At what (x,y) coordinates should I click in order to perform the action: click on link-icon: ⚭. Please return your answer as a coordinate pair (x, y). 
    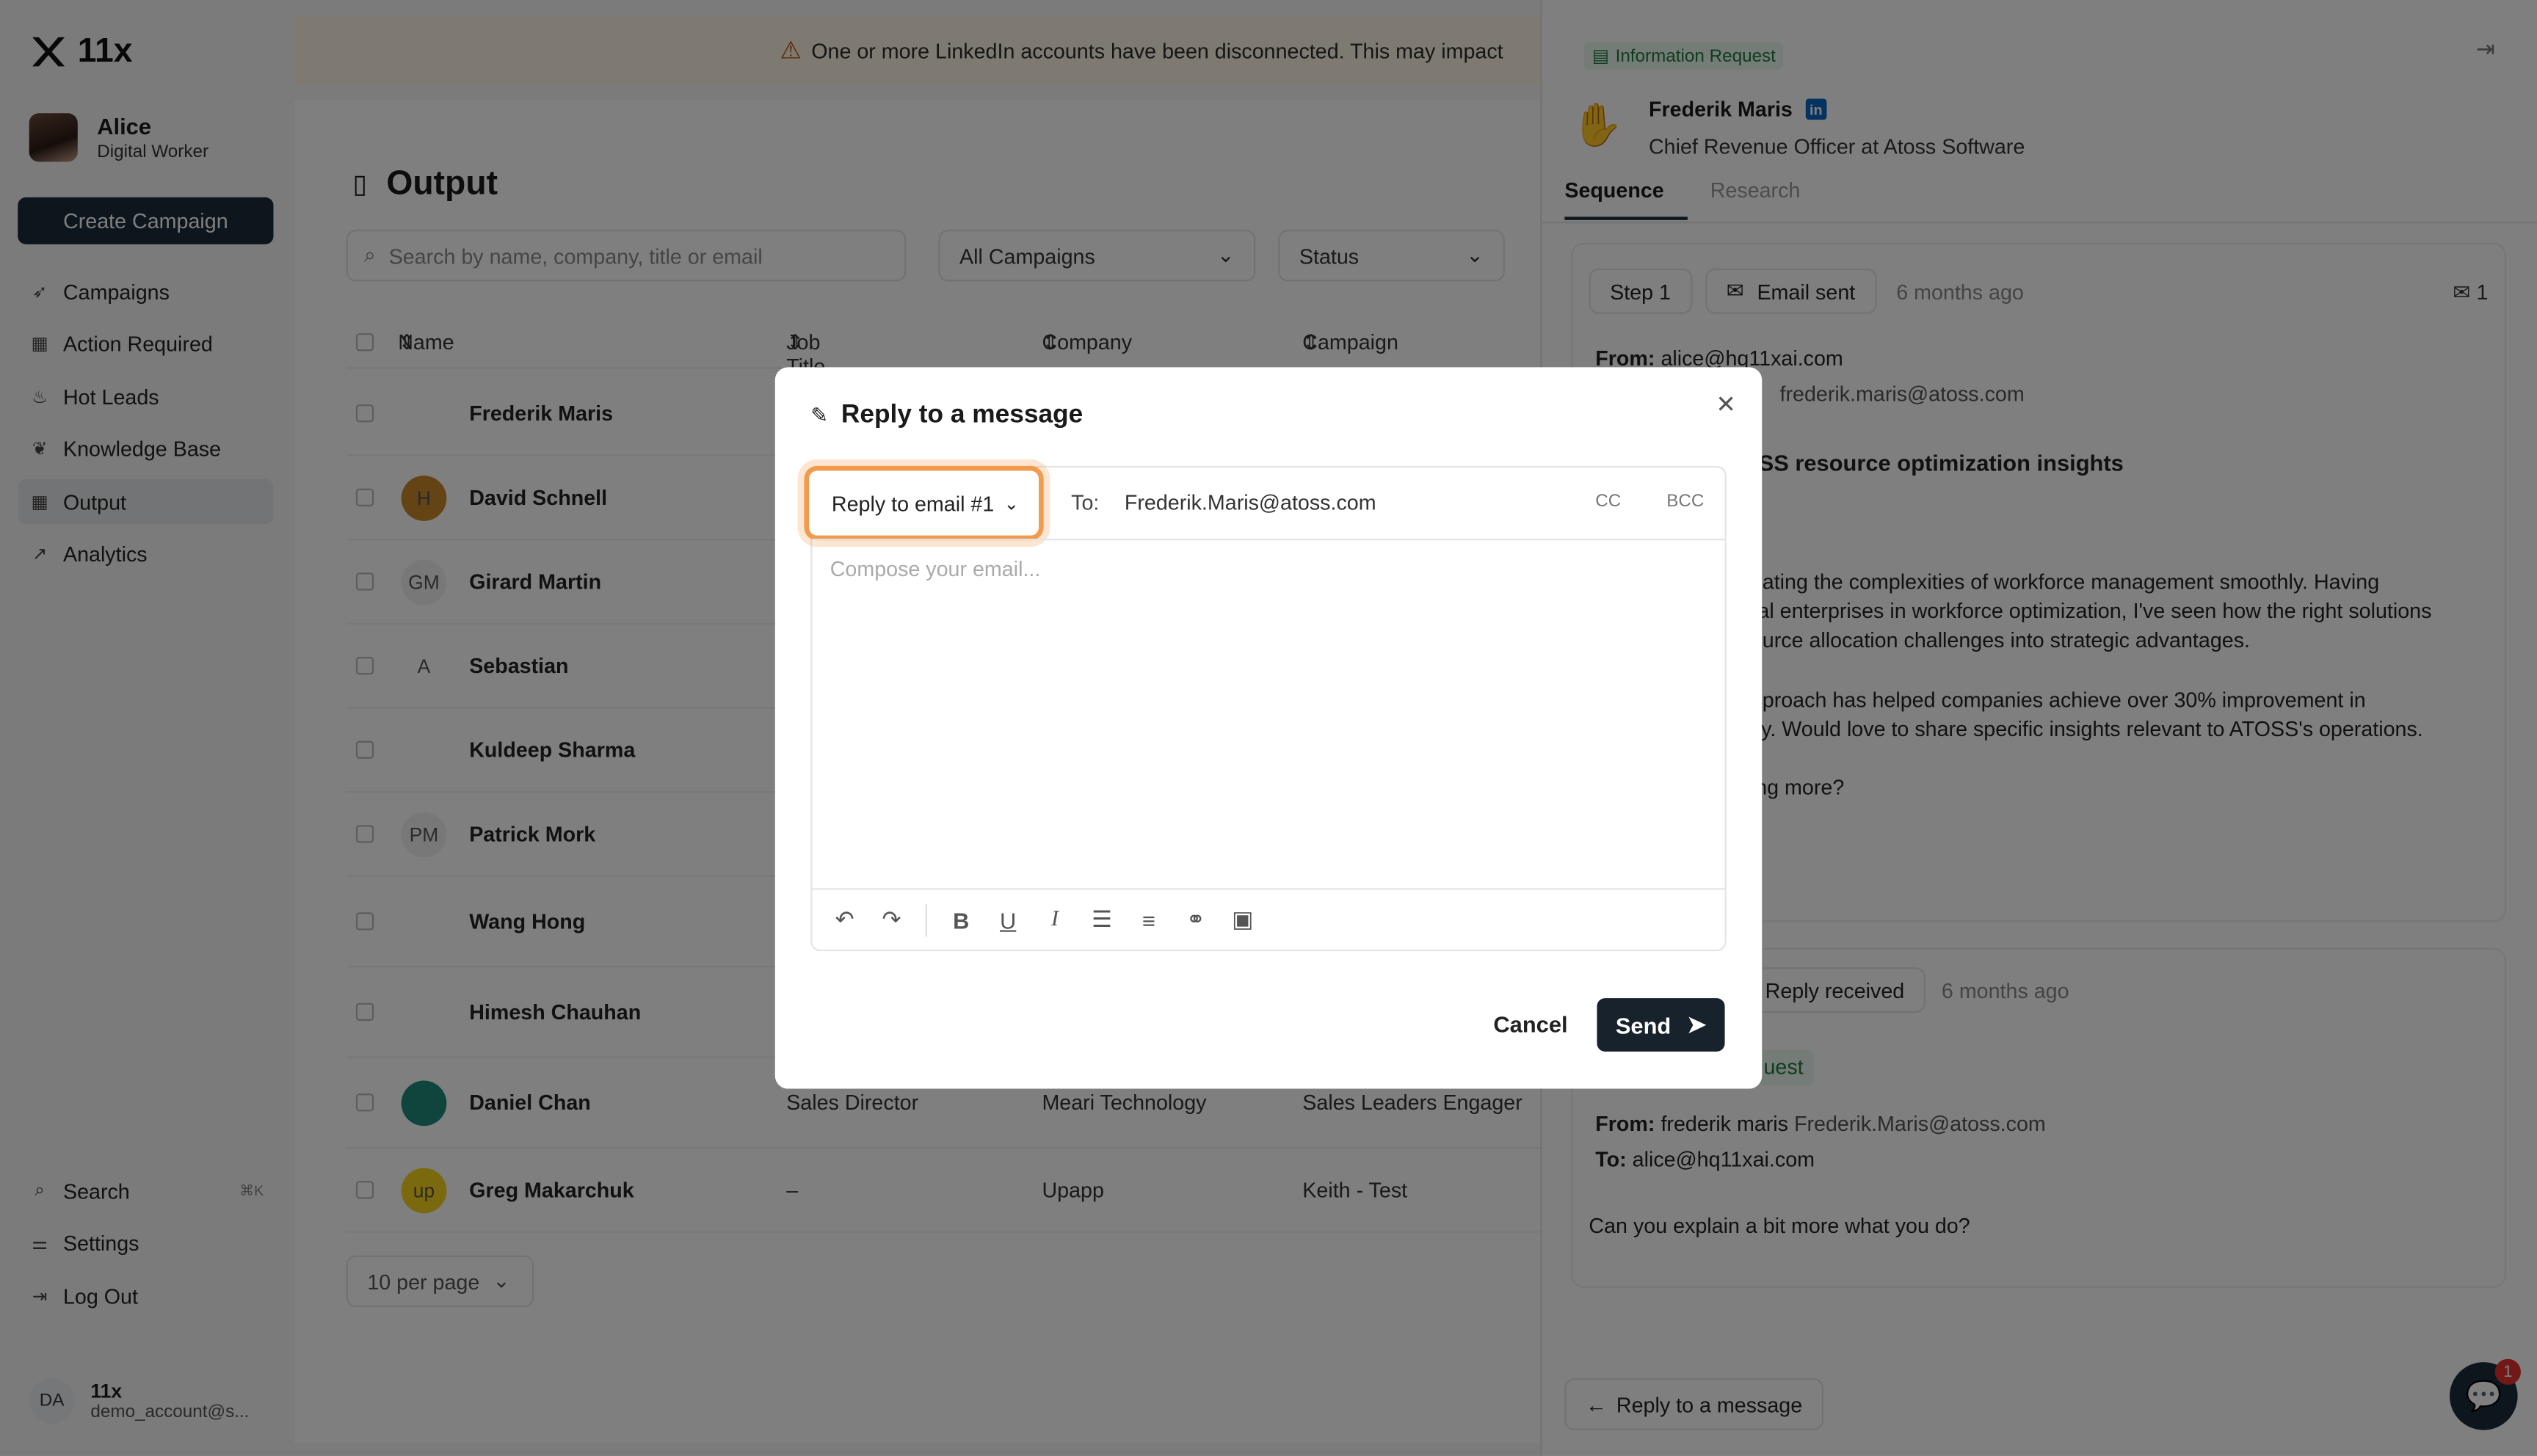
    Looking at the image, I should click on (1195, 920).